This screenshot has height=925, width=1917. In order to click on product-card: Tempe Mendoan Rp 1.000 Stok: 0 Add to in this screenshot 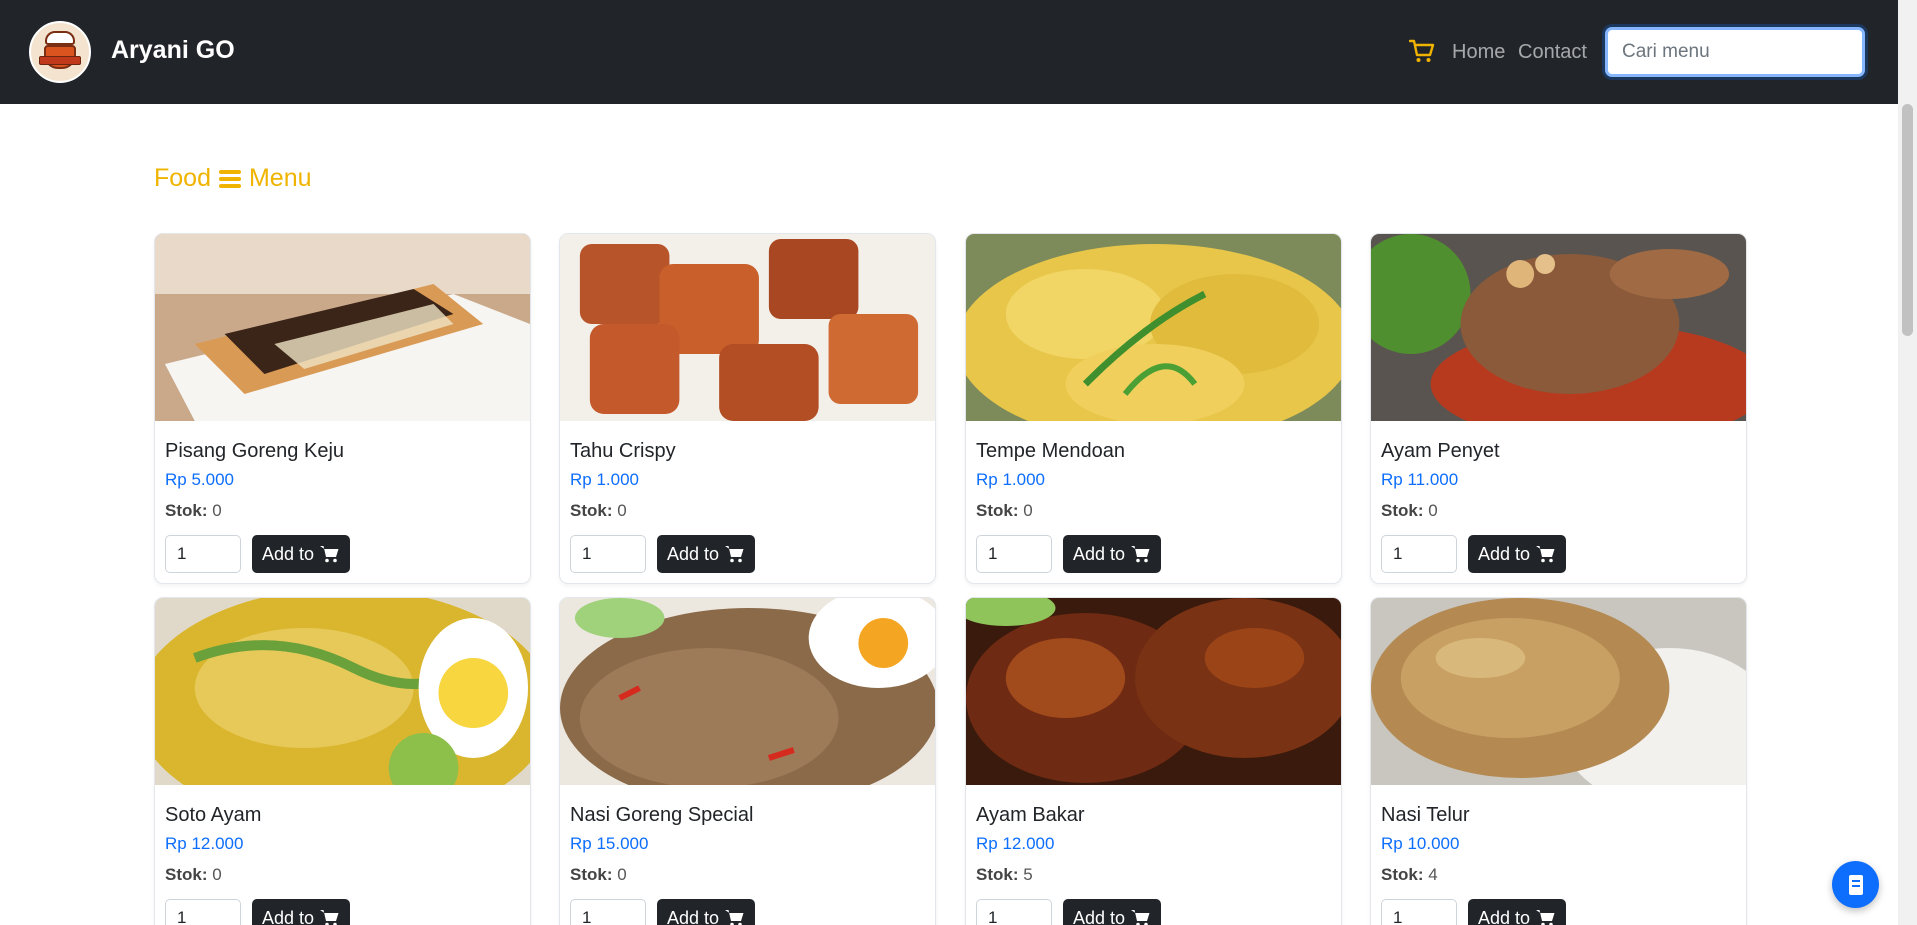, I will do `click(1153, 408)`.